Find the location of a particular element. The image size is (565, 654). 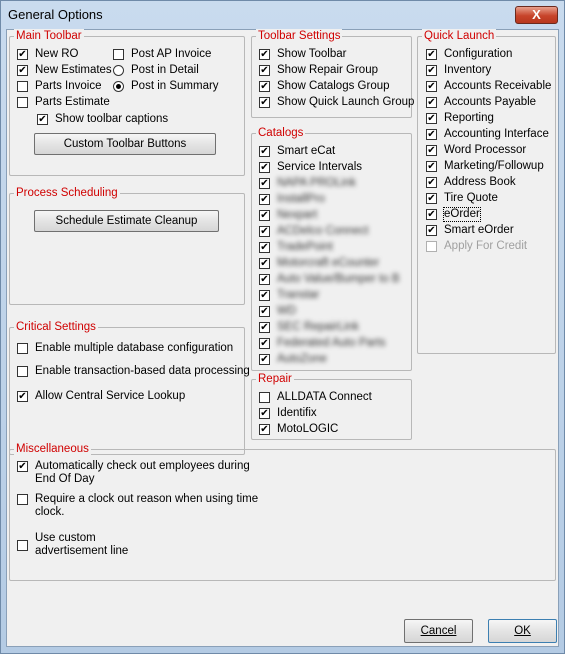

quick-launch-item-configuration: Configuration is located at coordinates (469, 54).